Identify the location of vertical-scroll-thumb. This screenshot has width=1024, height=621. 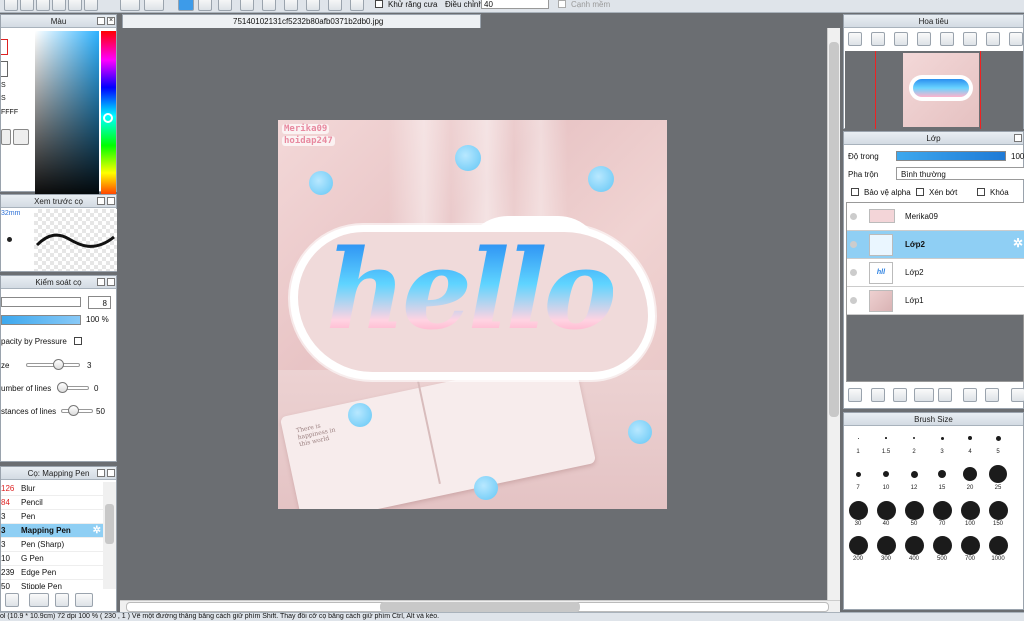
(834, 229).